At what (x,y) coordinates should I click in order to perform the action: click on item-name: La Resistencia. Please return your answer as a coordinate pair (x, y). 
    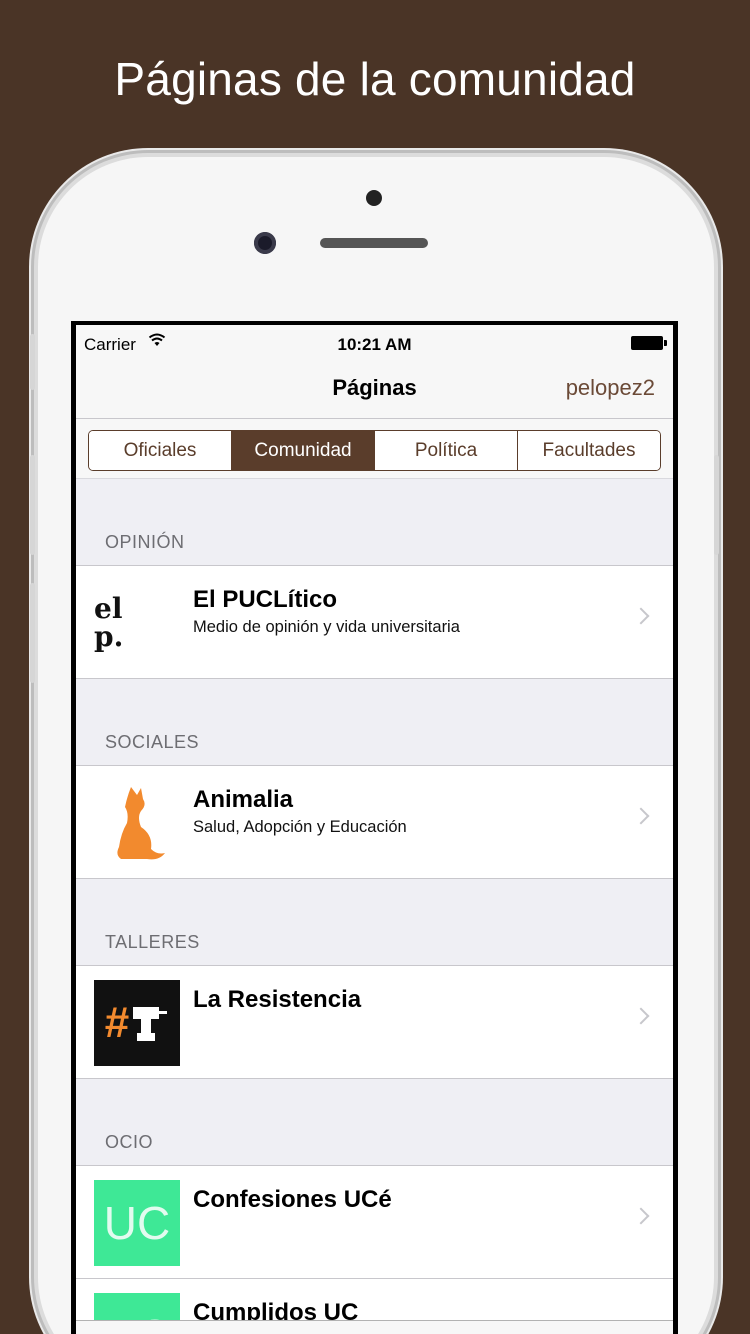
    Looking at the image, I should click on (277, 999).